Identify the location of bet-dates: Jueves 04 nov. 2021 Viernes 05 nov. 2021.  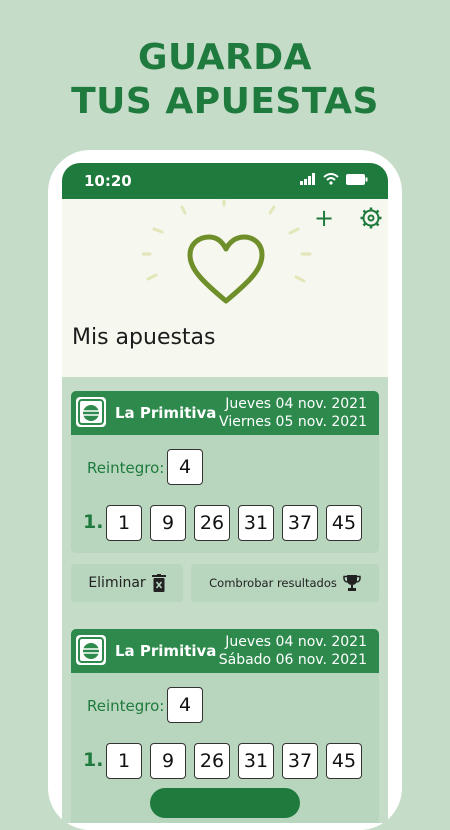
(293, 413).